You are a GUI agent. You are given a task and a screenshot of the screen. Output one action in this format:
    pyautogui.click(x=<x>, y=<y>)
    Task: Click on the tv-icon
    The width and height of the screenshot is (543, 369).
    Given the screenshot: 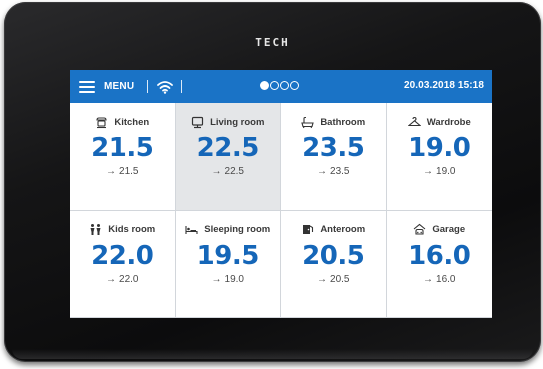 What is the action you would take?
    pyautogui.click(x=197, y=122)
    